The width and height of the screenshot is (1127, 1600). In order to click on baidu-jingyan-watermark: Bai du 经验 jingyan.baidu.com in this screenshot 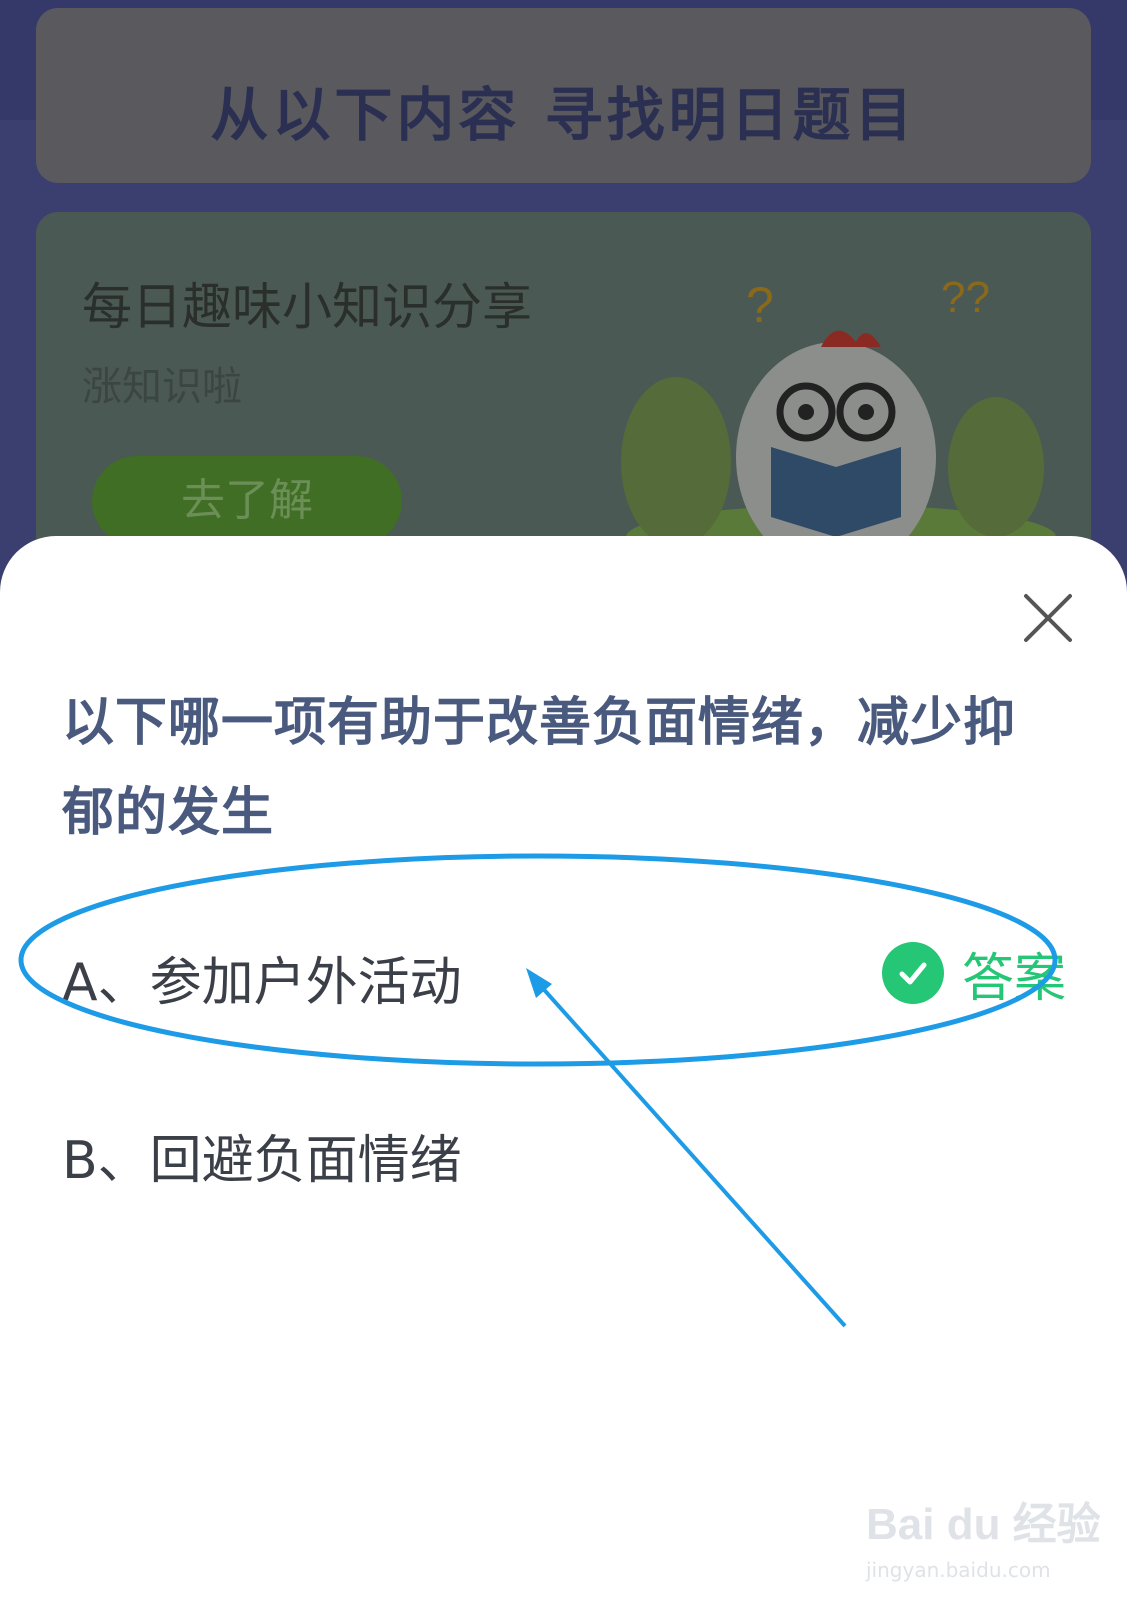, I will do `click(983, 1535)`.